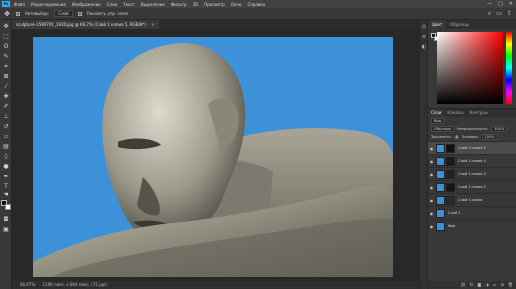 This screenshot has height=289, width=516. I want to click on move-icon: ✥, so click(7, 14).